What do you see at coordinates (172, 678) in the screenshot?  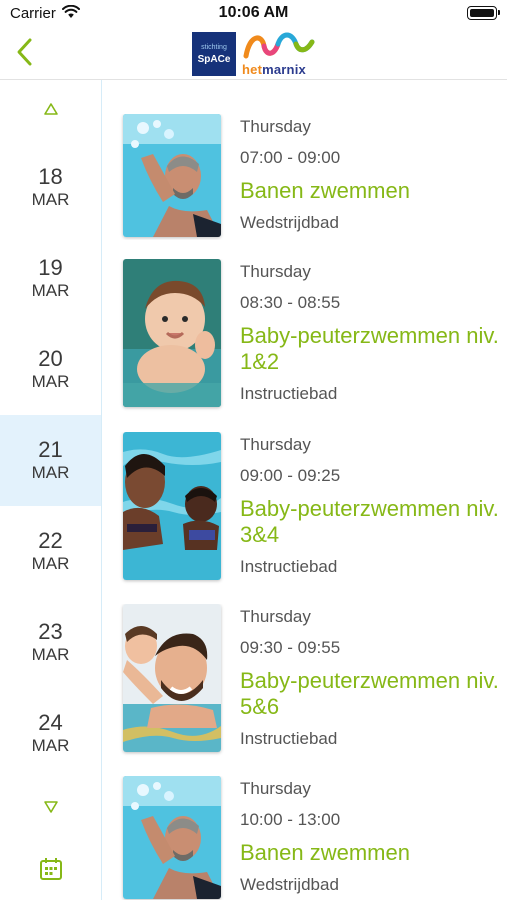 I see `event-image-father-child` at bounding box center [172, 678].